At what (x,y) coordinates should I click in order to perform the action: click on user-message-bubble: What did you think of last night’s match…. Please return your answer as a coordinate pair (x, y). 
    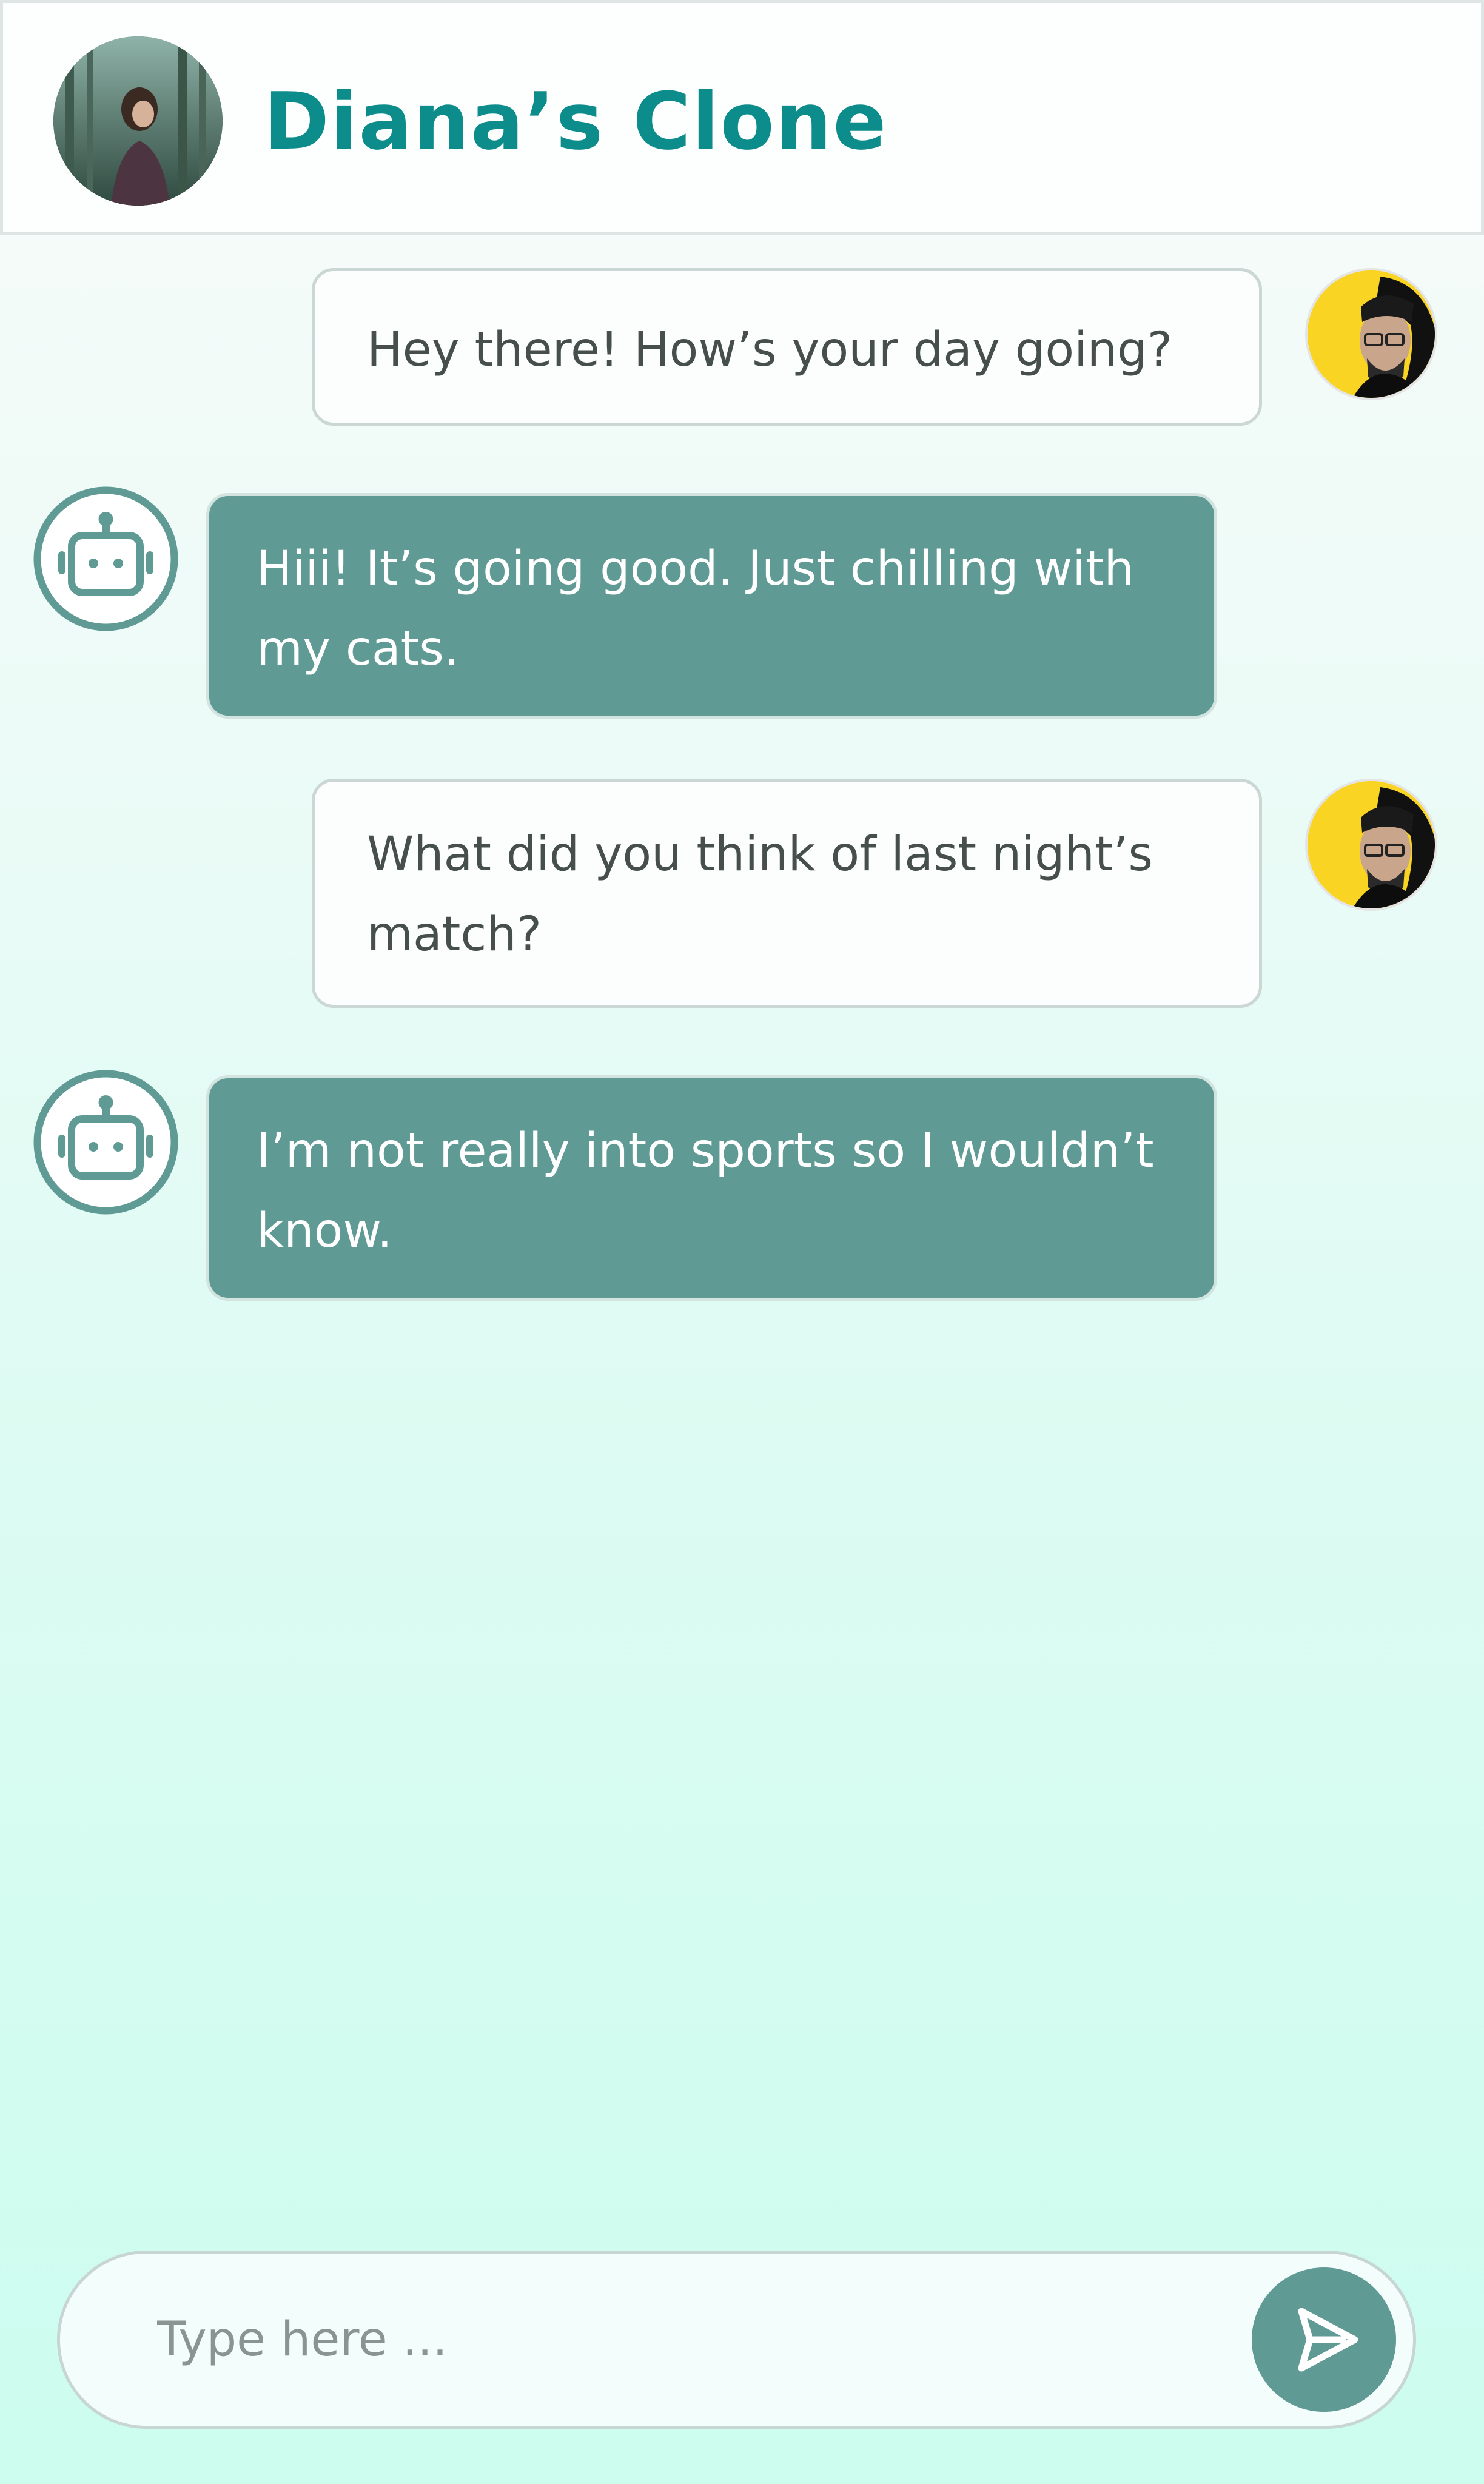
    Looking at the image, I should click on (787, 893).